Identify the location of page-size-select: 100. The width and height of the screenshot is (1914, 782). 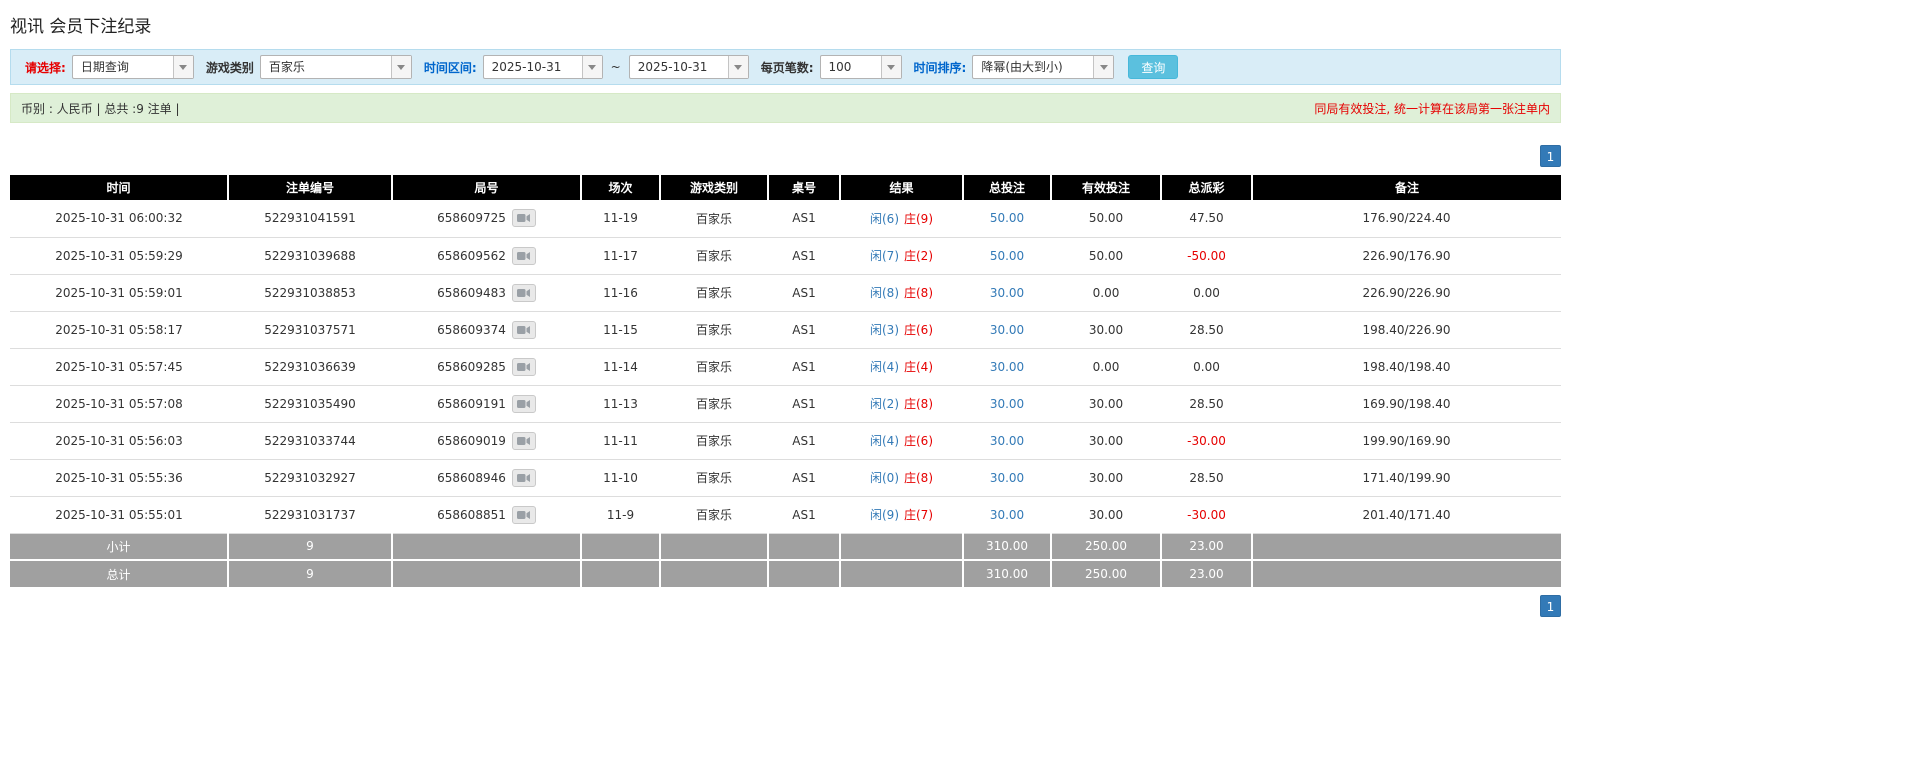
(860, 67).